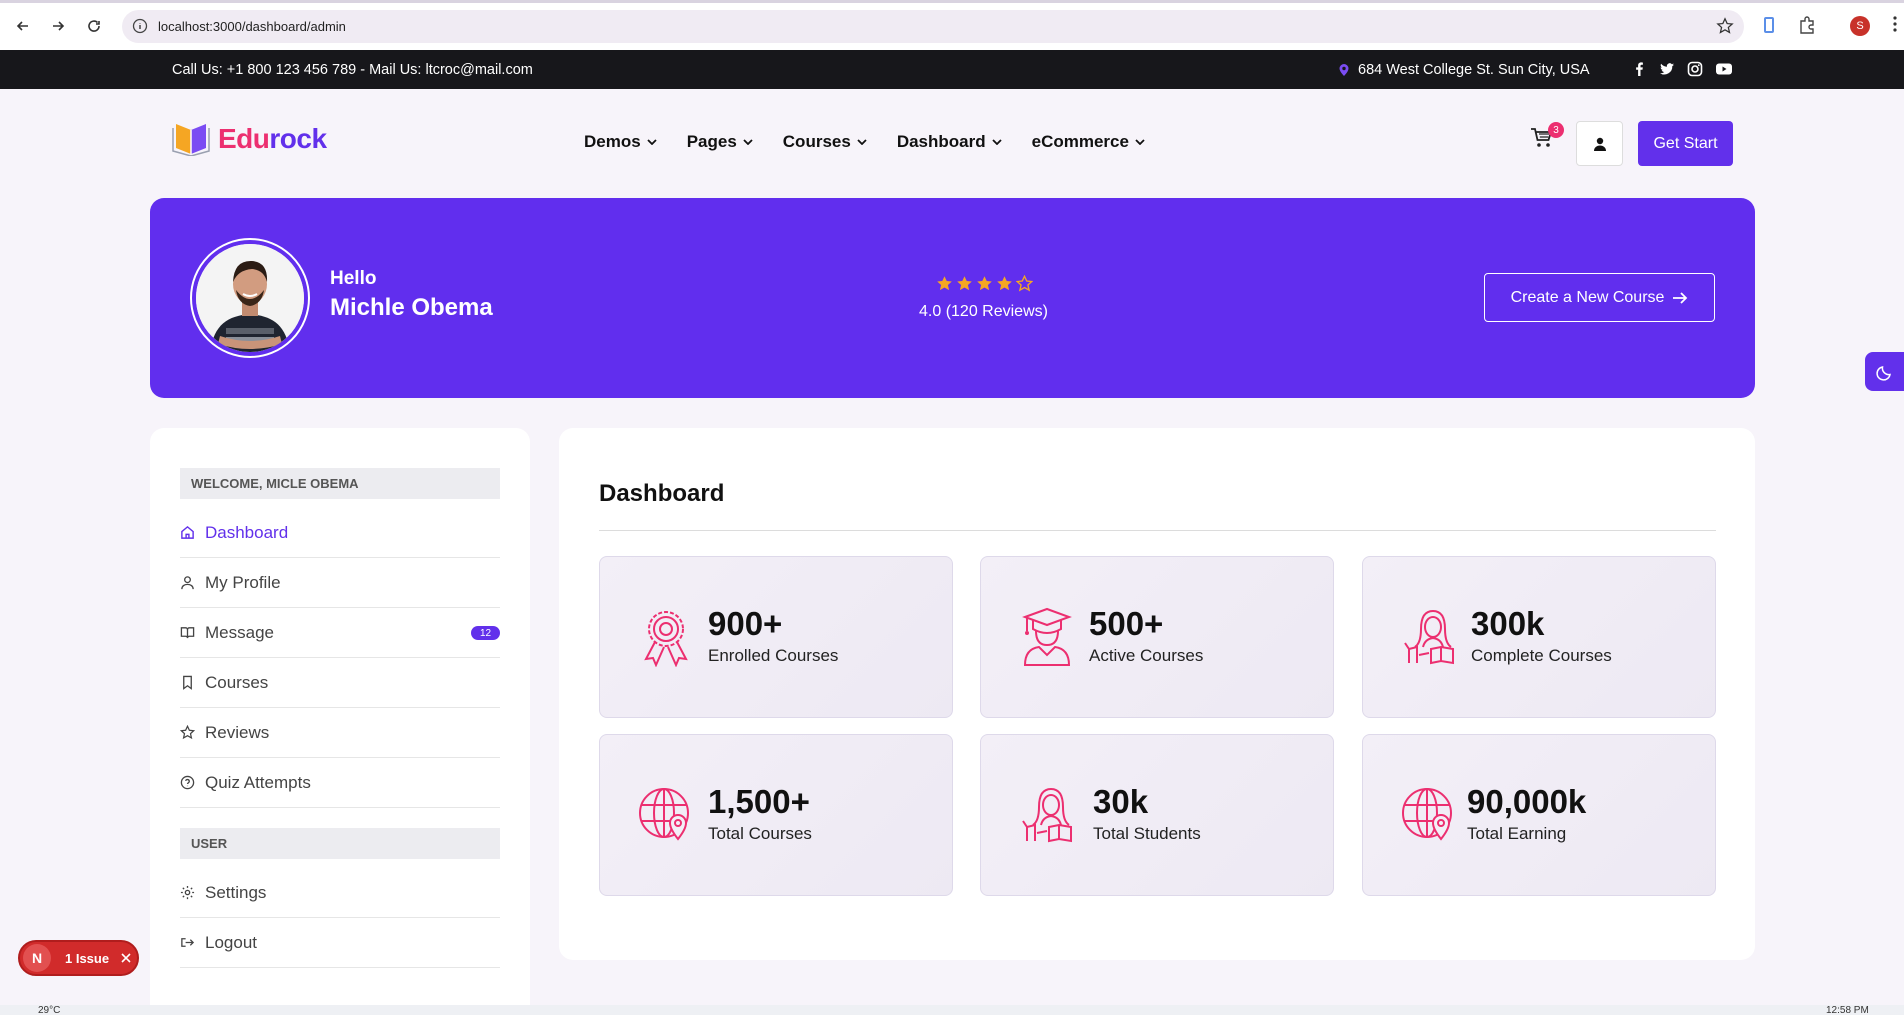 The image size is (1904, 1015). What do you see at coordinates (1121, 801) in the screenshot?
I see `stat-value: 30k` at bounding box center [1121, 801].